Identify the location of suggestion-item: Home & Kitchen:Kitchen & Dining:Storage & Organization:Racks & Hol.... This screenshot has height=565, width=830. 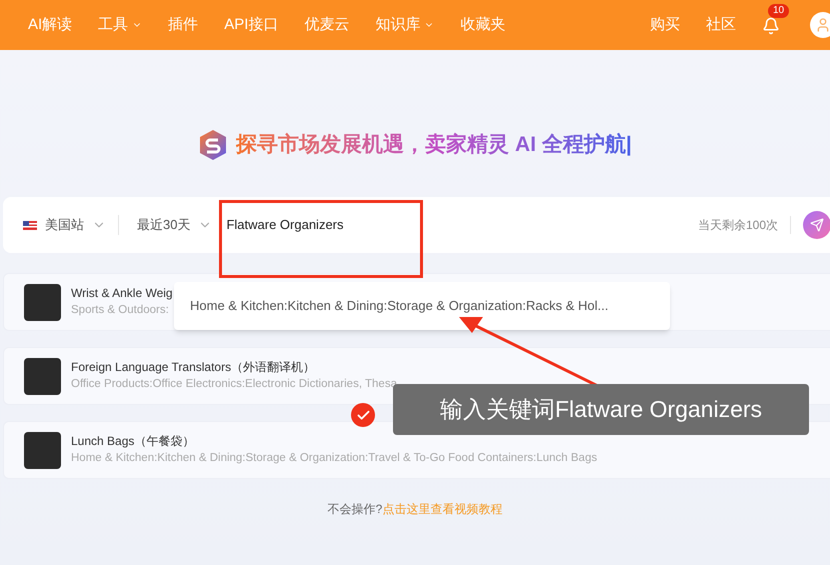
(399, 306).